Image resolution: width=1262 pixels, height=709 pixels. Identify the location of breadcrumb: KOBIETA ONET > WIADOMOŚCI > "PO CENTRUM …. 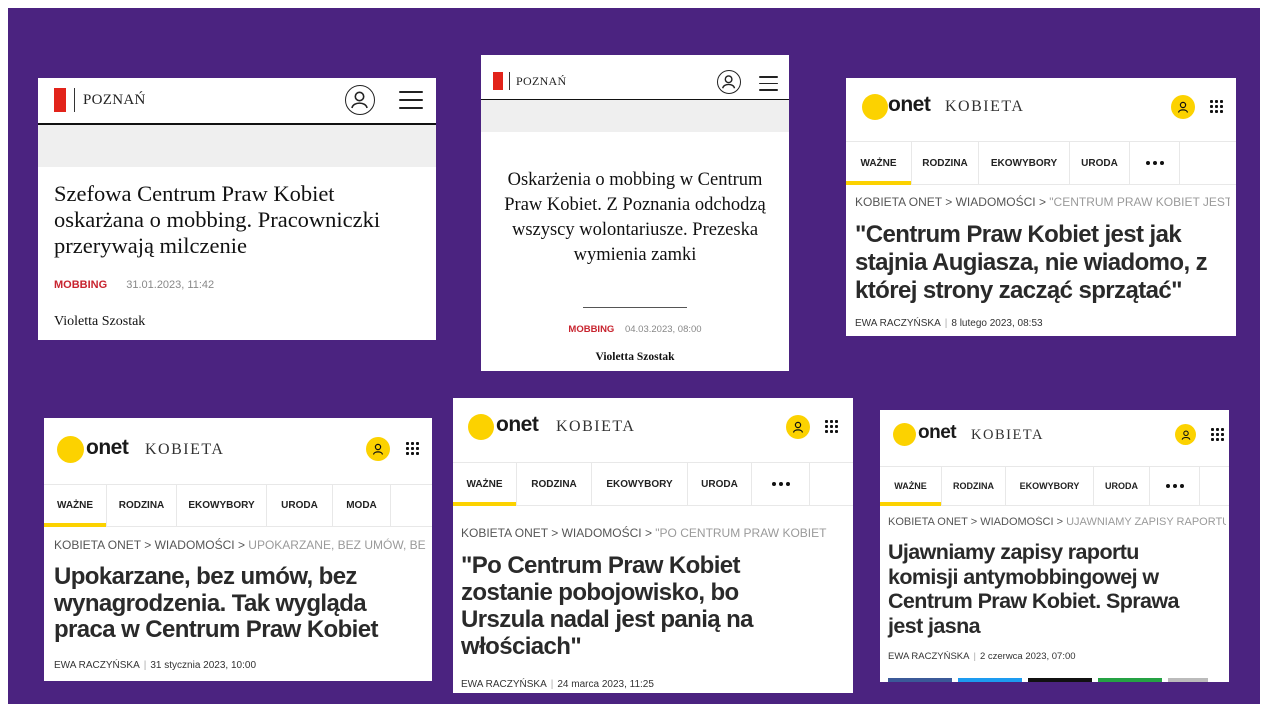
(644, 533).